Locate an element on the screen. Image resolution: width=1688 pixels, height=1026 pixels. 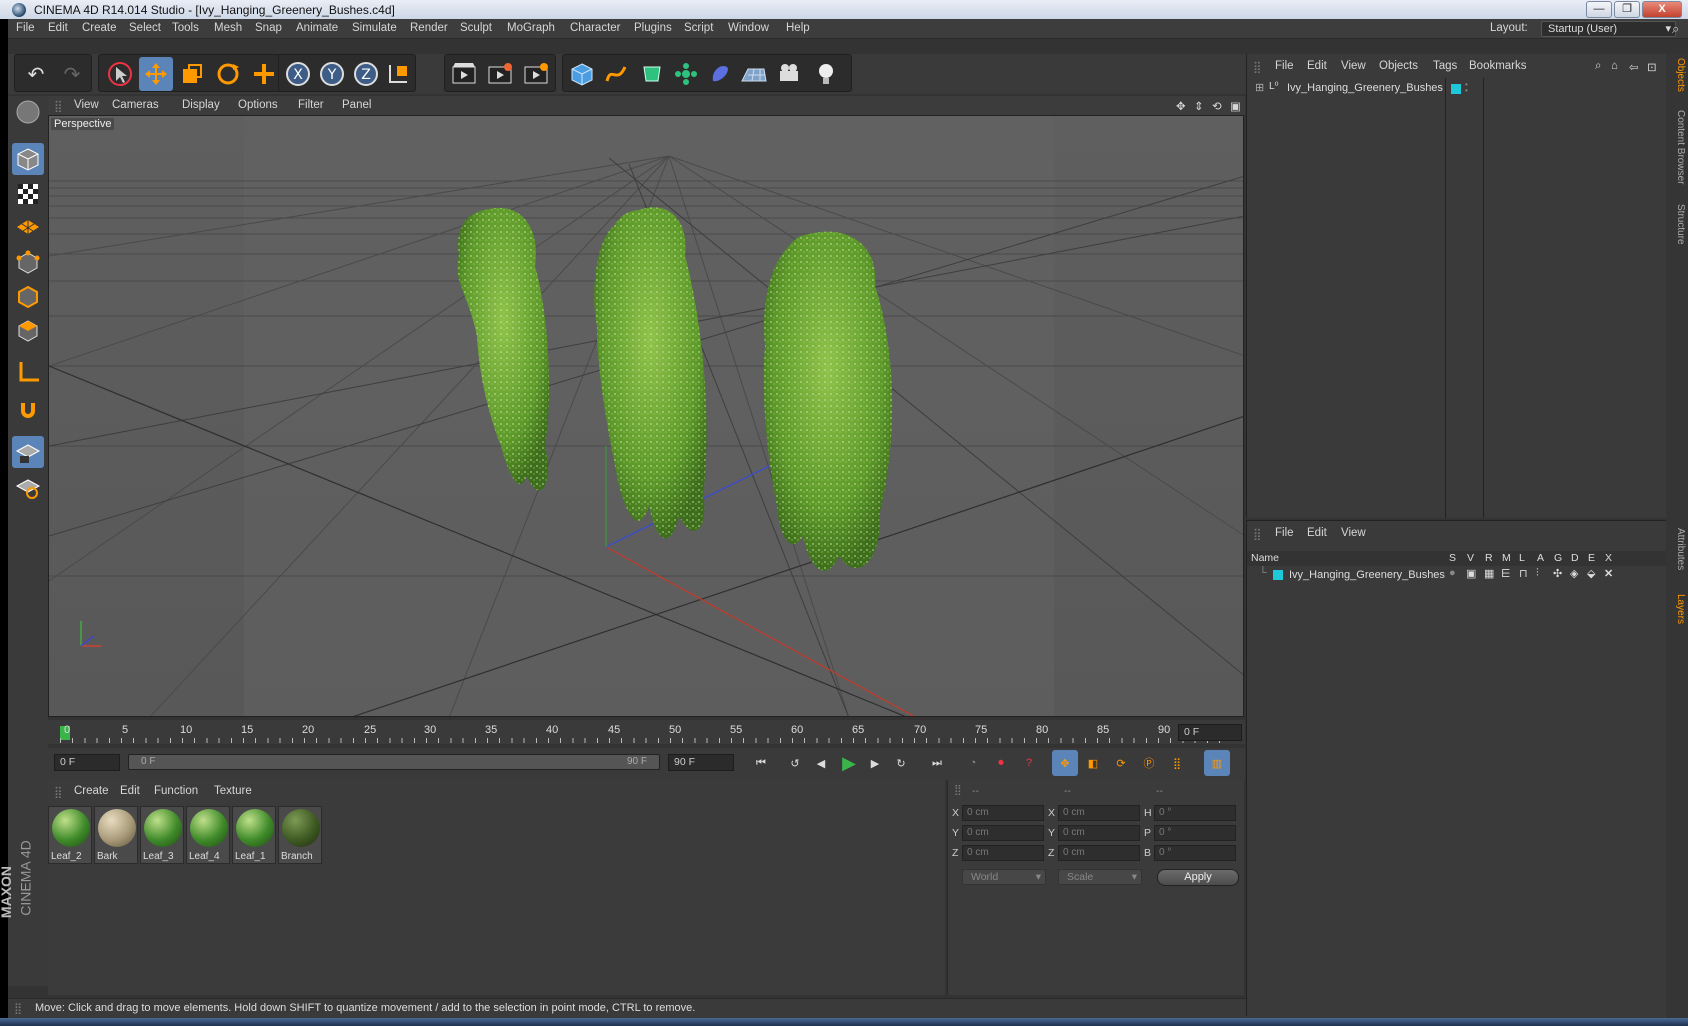
magnet-icon is located at coordinates (28, 410).